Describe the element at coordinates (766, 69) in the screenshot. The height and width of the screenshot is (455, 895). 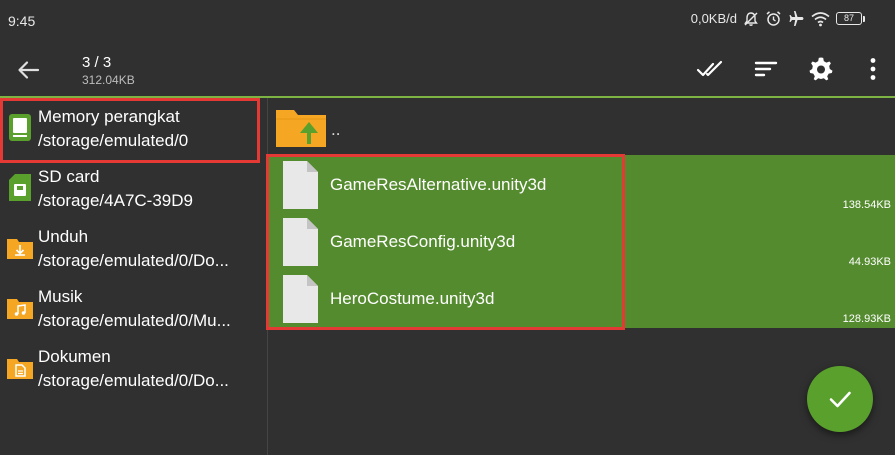
I see `sort-icon` at that location.